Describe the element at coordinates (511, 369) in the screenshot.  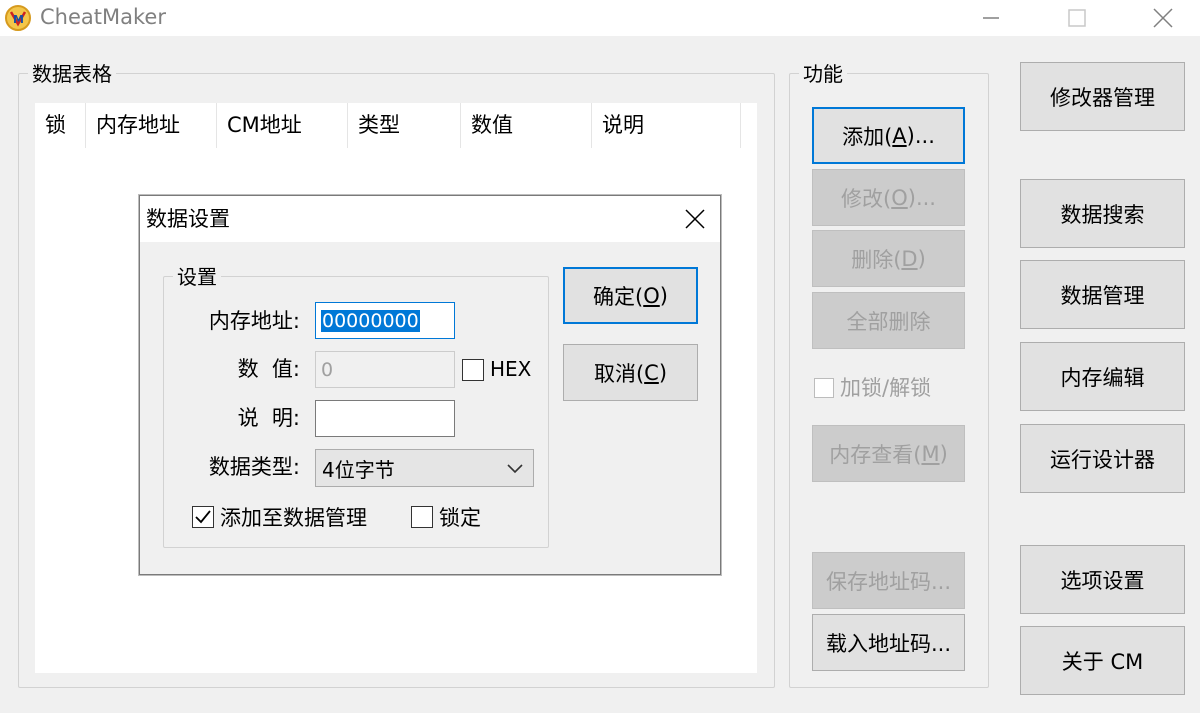
I see `hex-label: HEX` at that location.